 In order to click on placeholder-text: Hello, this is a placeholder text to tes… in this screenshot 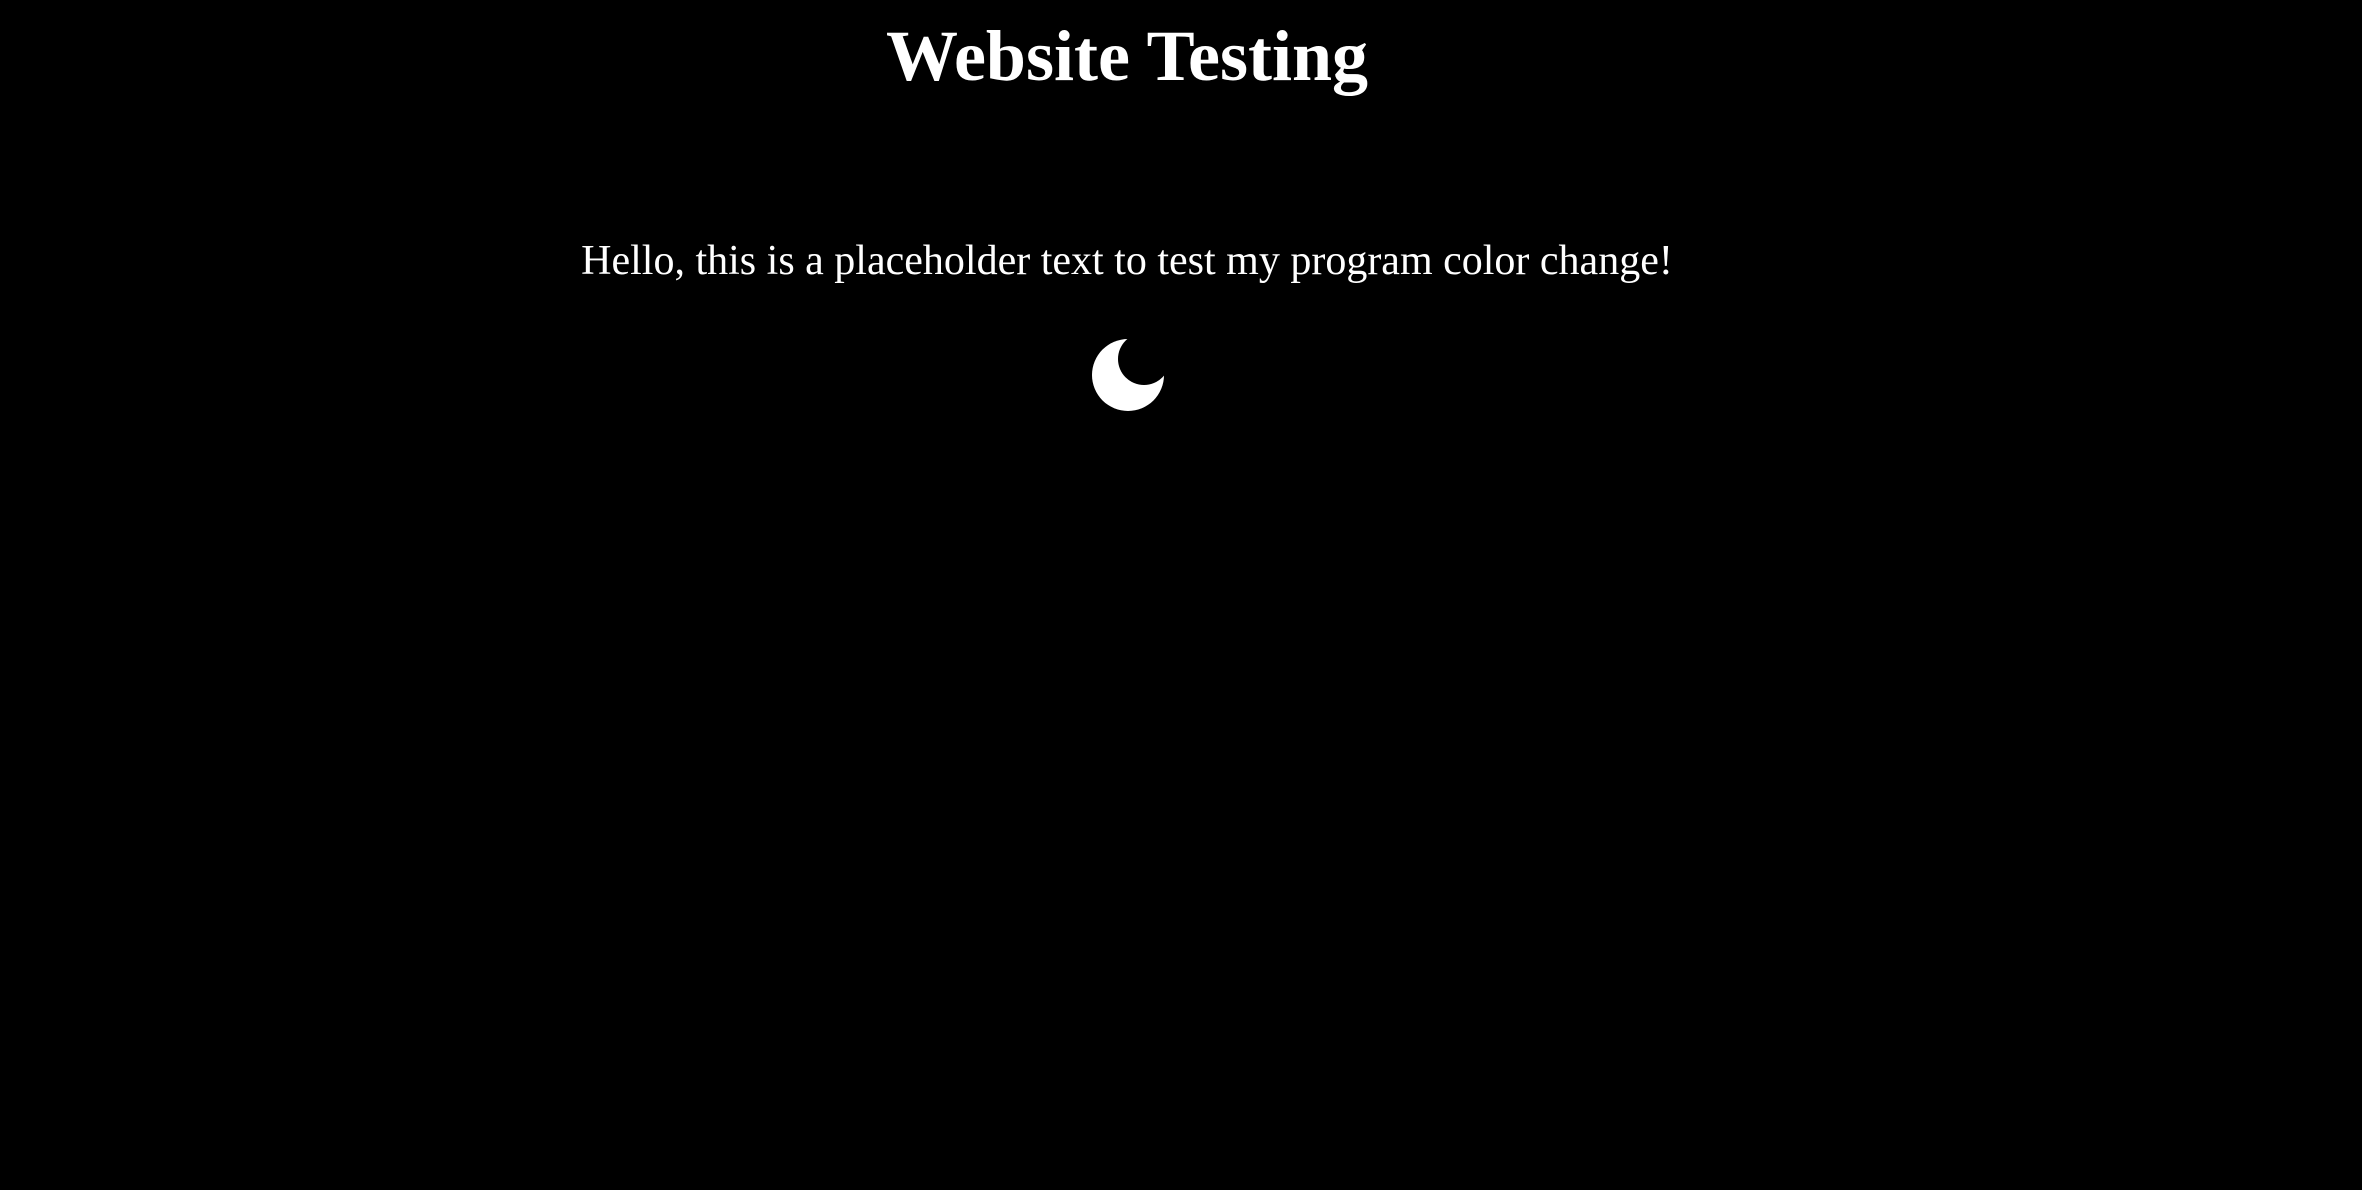, I will do `click(1127, 261)`.